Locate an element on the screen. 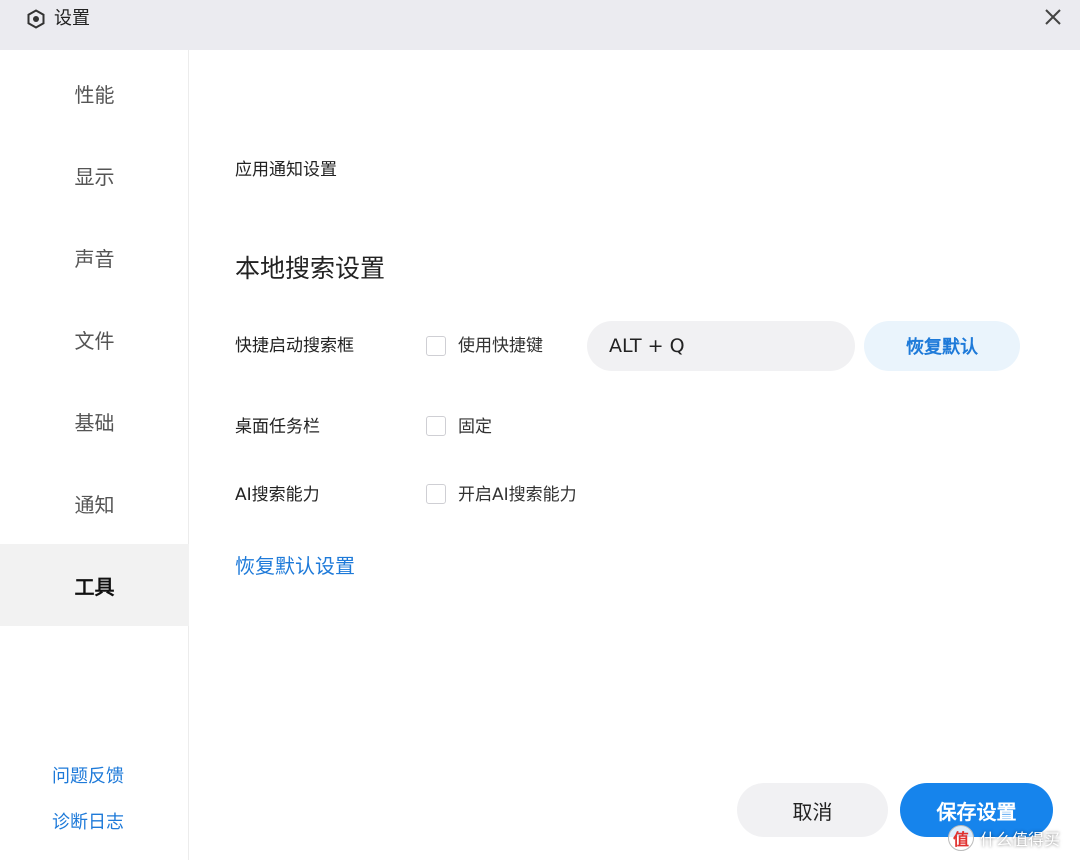 This screenshot has width=1080, height=860. cancel-button: 取消 is located at coordinates (812, 810).